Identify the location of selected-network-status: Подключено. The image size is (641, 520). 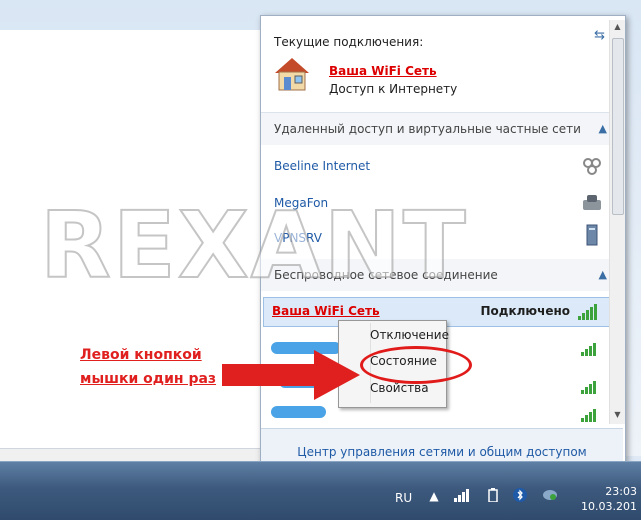
(525, 311).